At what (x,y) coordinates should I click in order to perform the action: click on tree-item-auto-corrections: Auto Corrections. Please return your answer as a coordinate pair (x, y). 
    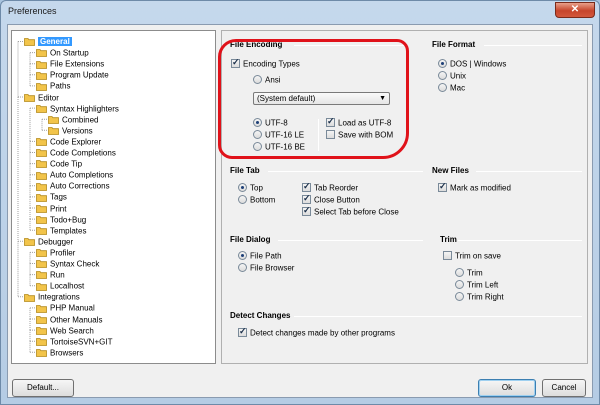
    Looking at the image, I should click on (73, 185).